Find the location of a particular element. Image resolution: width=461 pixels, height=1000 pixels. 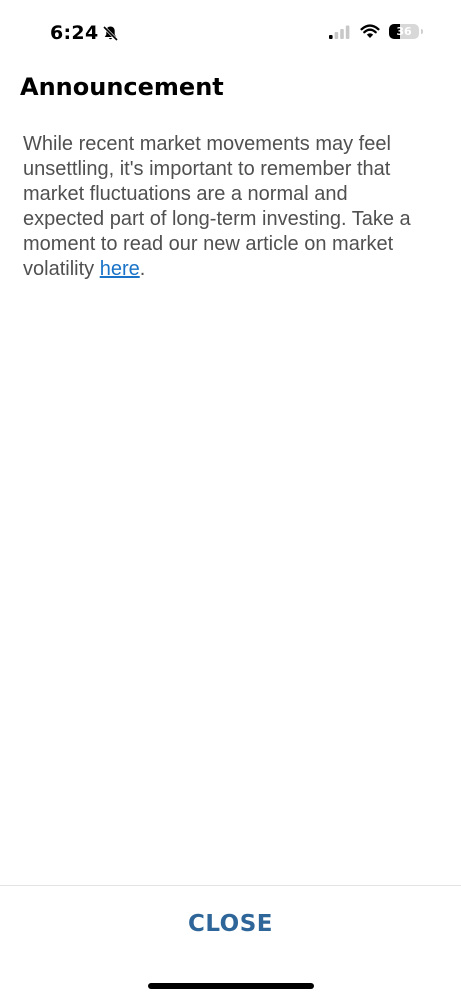

article-link: here is located at coordinates (120, 269).